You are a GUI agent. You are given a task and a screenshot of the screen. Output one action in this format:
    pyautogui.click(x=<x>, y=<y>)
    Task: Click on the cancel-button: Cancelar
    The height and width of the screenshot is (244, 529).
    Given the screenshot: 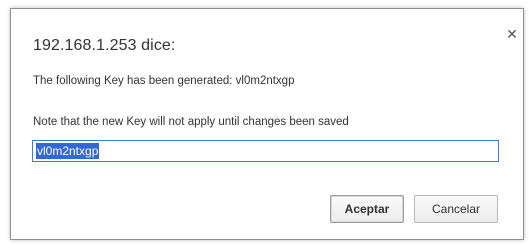 What is the action you would take?
    pyautogui.click(x=456, y=209)
    